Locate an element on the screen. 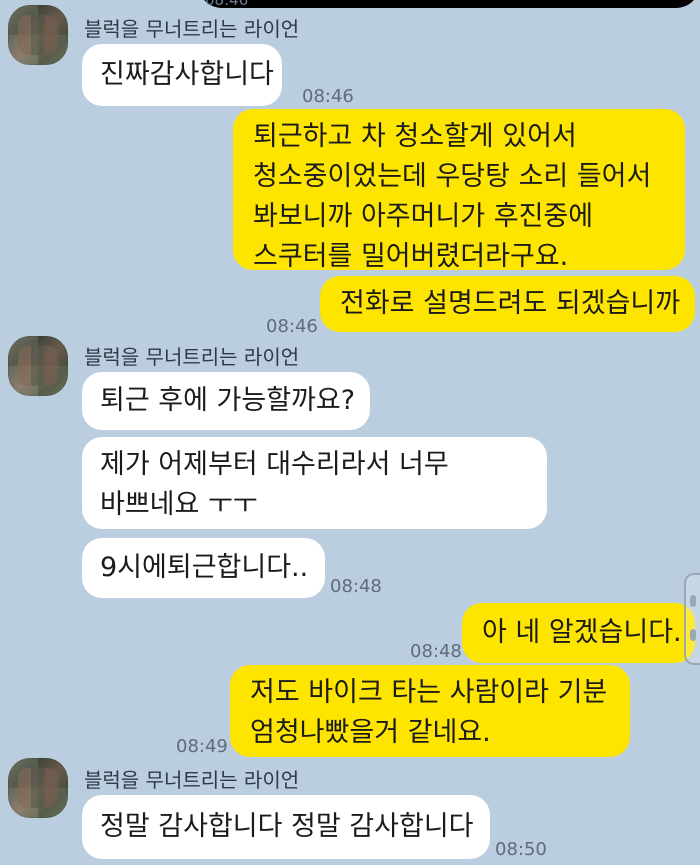 The height and width of the screenshot is (865, 700). message-time: 08:49 is located at coordinates (202, 746).